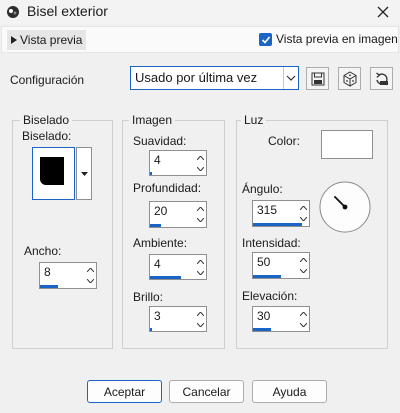  What do you see at coordinates (47, 136) in the screenshot?
I see `bevel-shape-label: Biselado:` at bounding box center [47, 136].